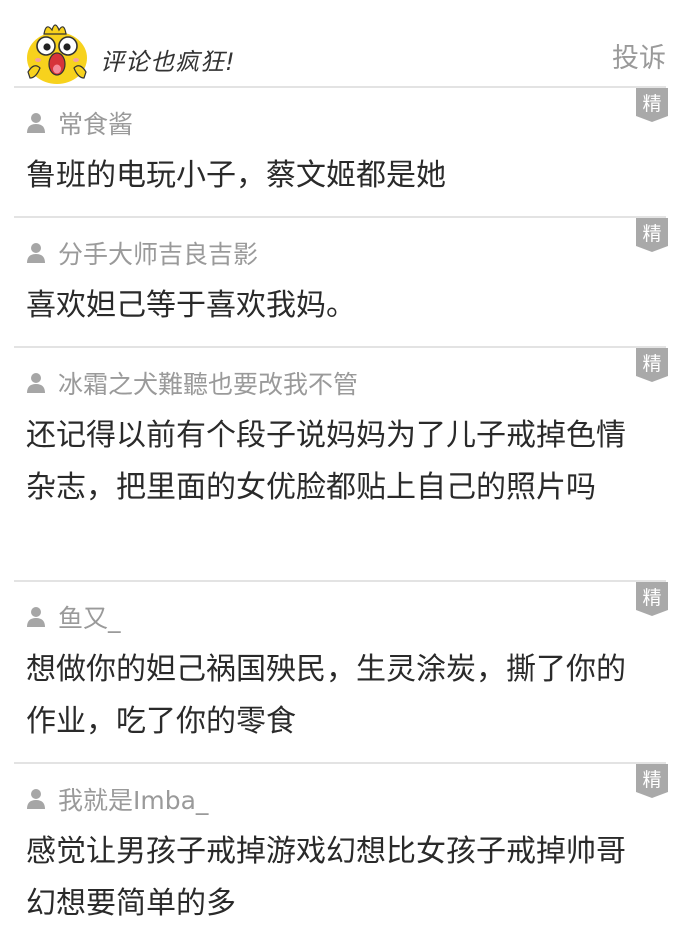  Describe the element at coordinates (326, 461) in the screenshot. I see `comment-text: 还记得以前有个段子说妈妈为了儿子戒掉色情杂志，把里面的女优脸都贴上自己的照片吗` at that location.